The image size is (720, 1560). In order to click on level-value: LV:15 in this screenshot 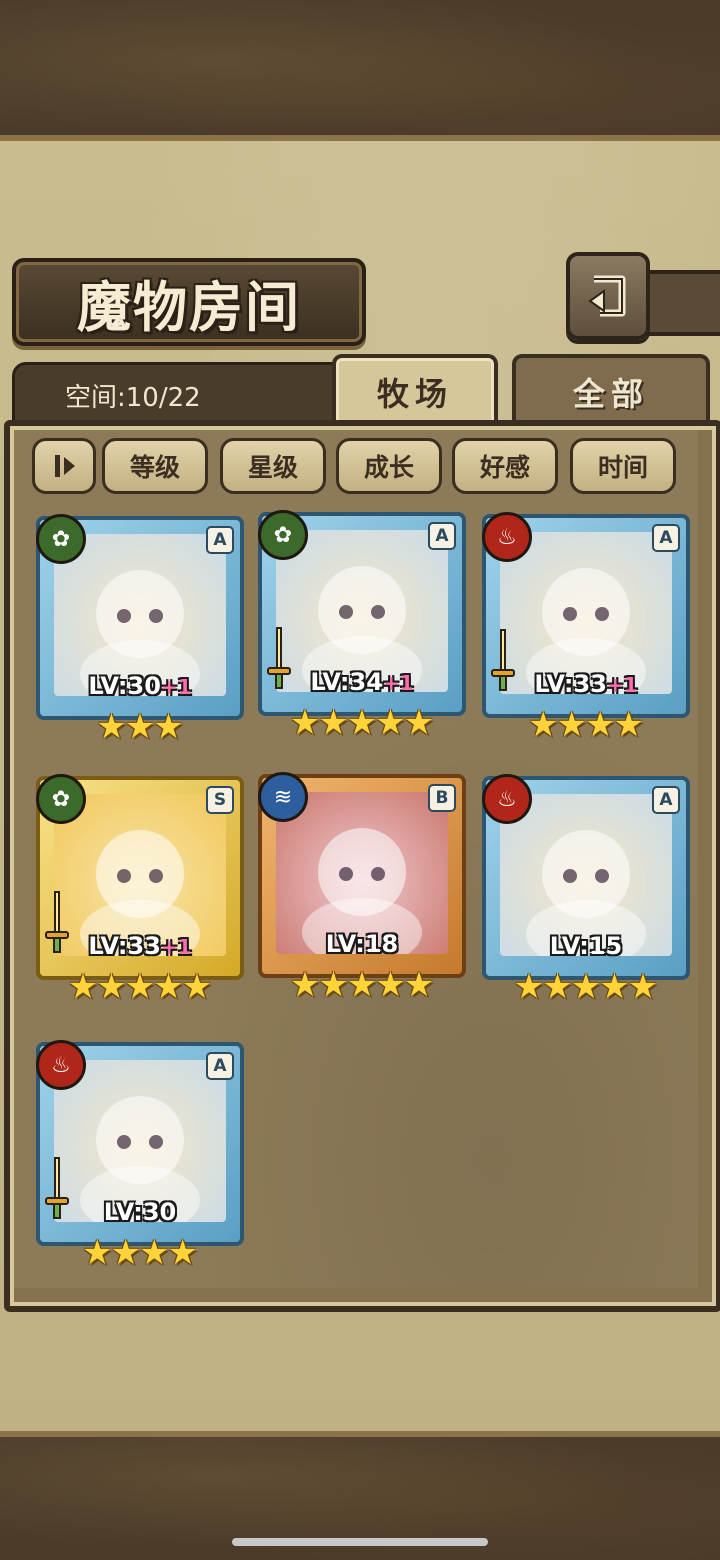, I will do `click(586, 946)`.